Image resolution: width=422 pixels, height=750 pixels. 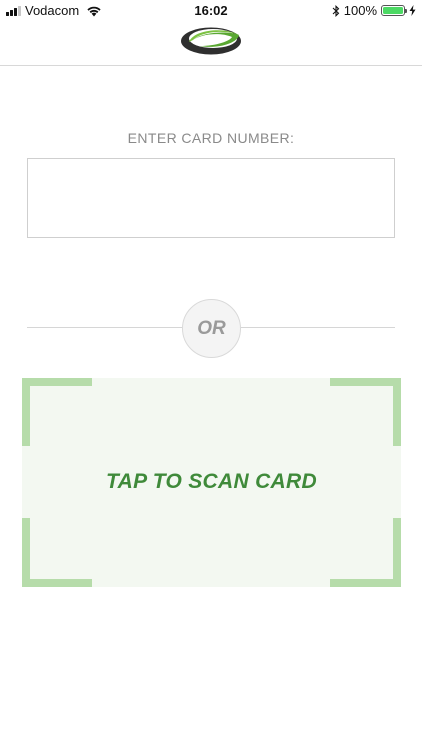 I want to click on scan-frame-corner-bottom-left-vertical, so click(x=26, y=552).